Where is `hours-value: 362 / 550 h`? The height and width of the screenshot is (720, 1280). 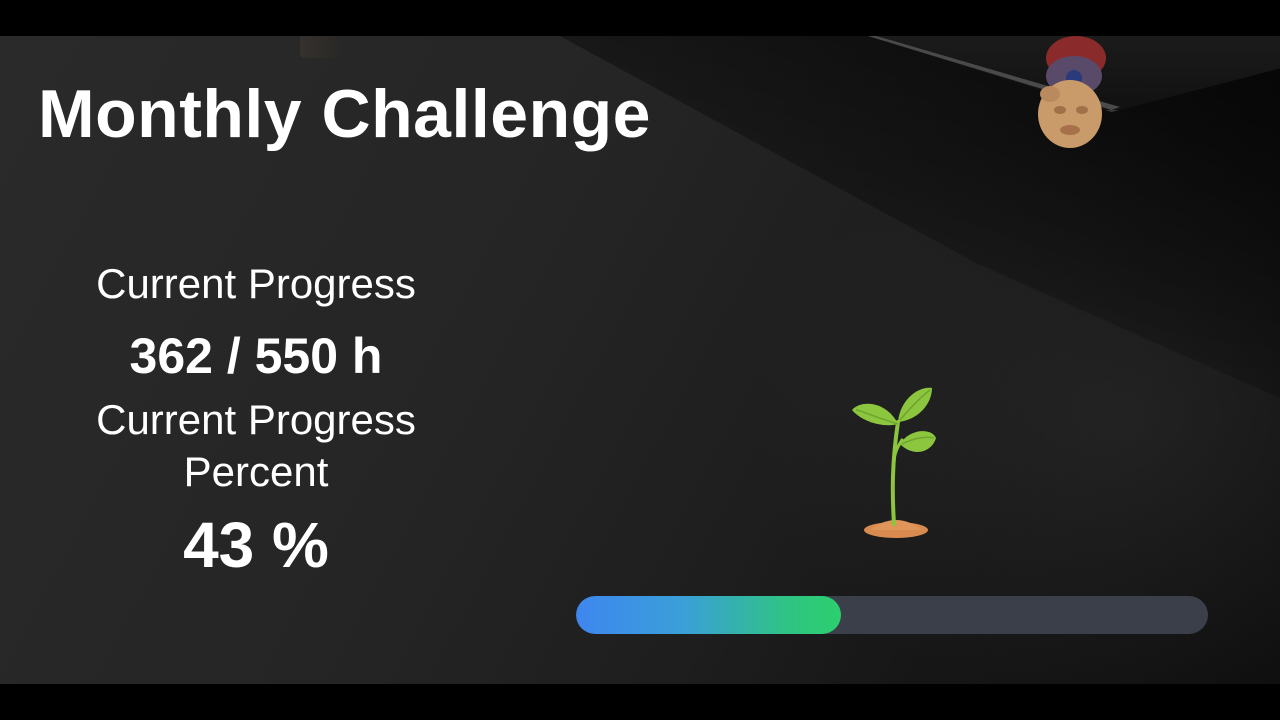
hours-value: 362 / 550 h is located at coordinates (256, 356).